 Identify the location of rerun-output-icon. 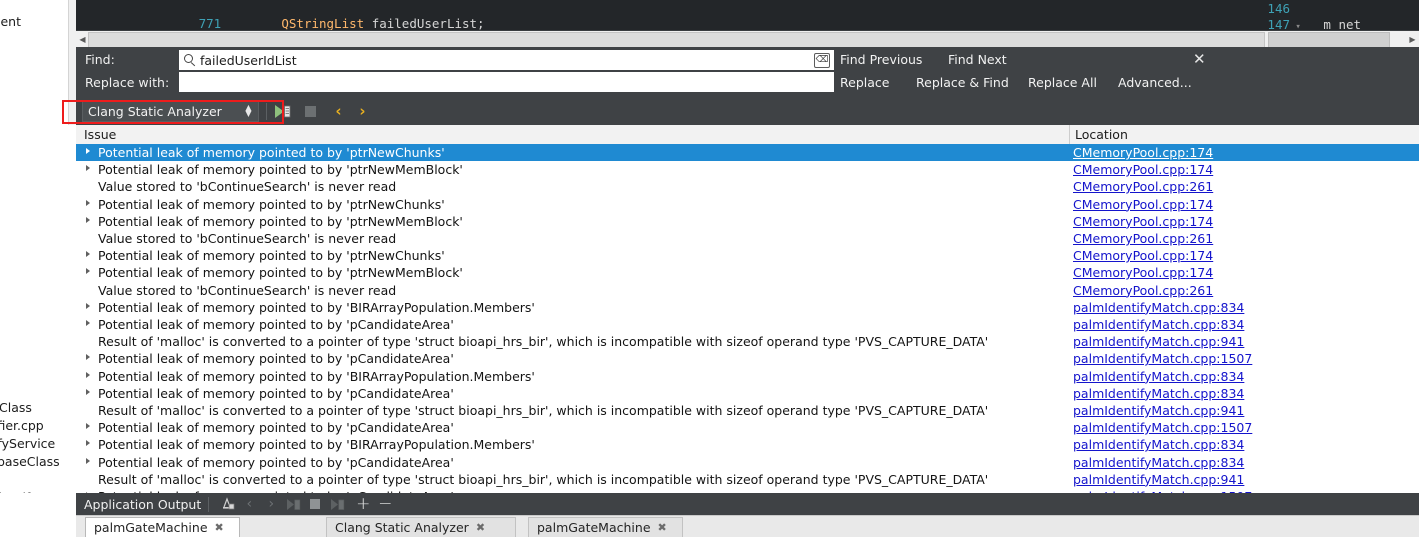
(337, 504).